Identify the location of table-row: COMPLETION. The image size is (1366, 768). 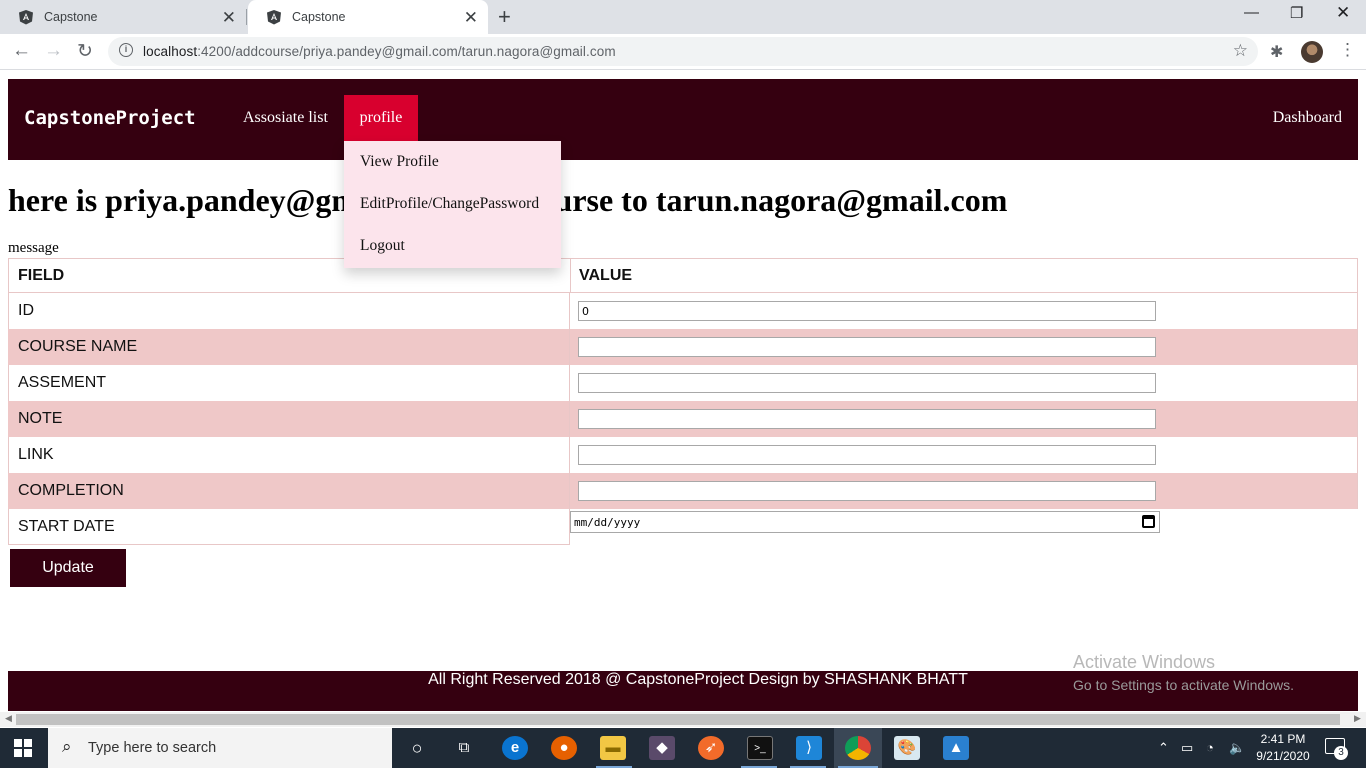
(683, 491).